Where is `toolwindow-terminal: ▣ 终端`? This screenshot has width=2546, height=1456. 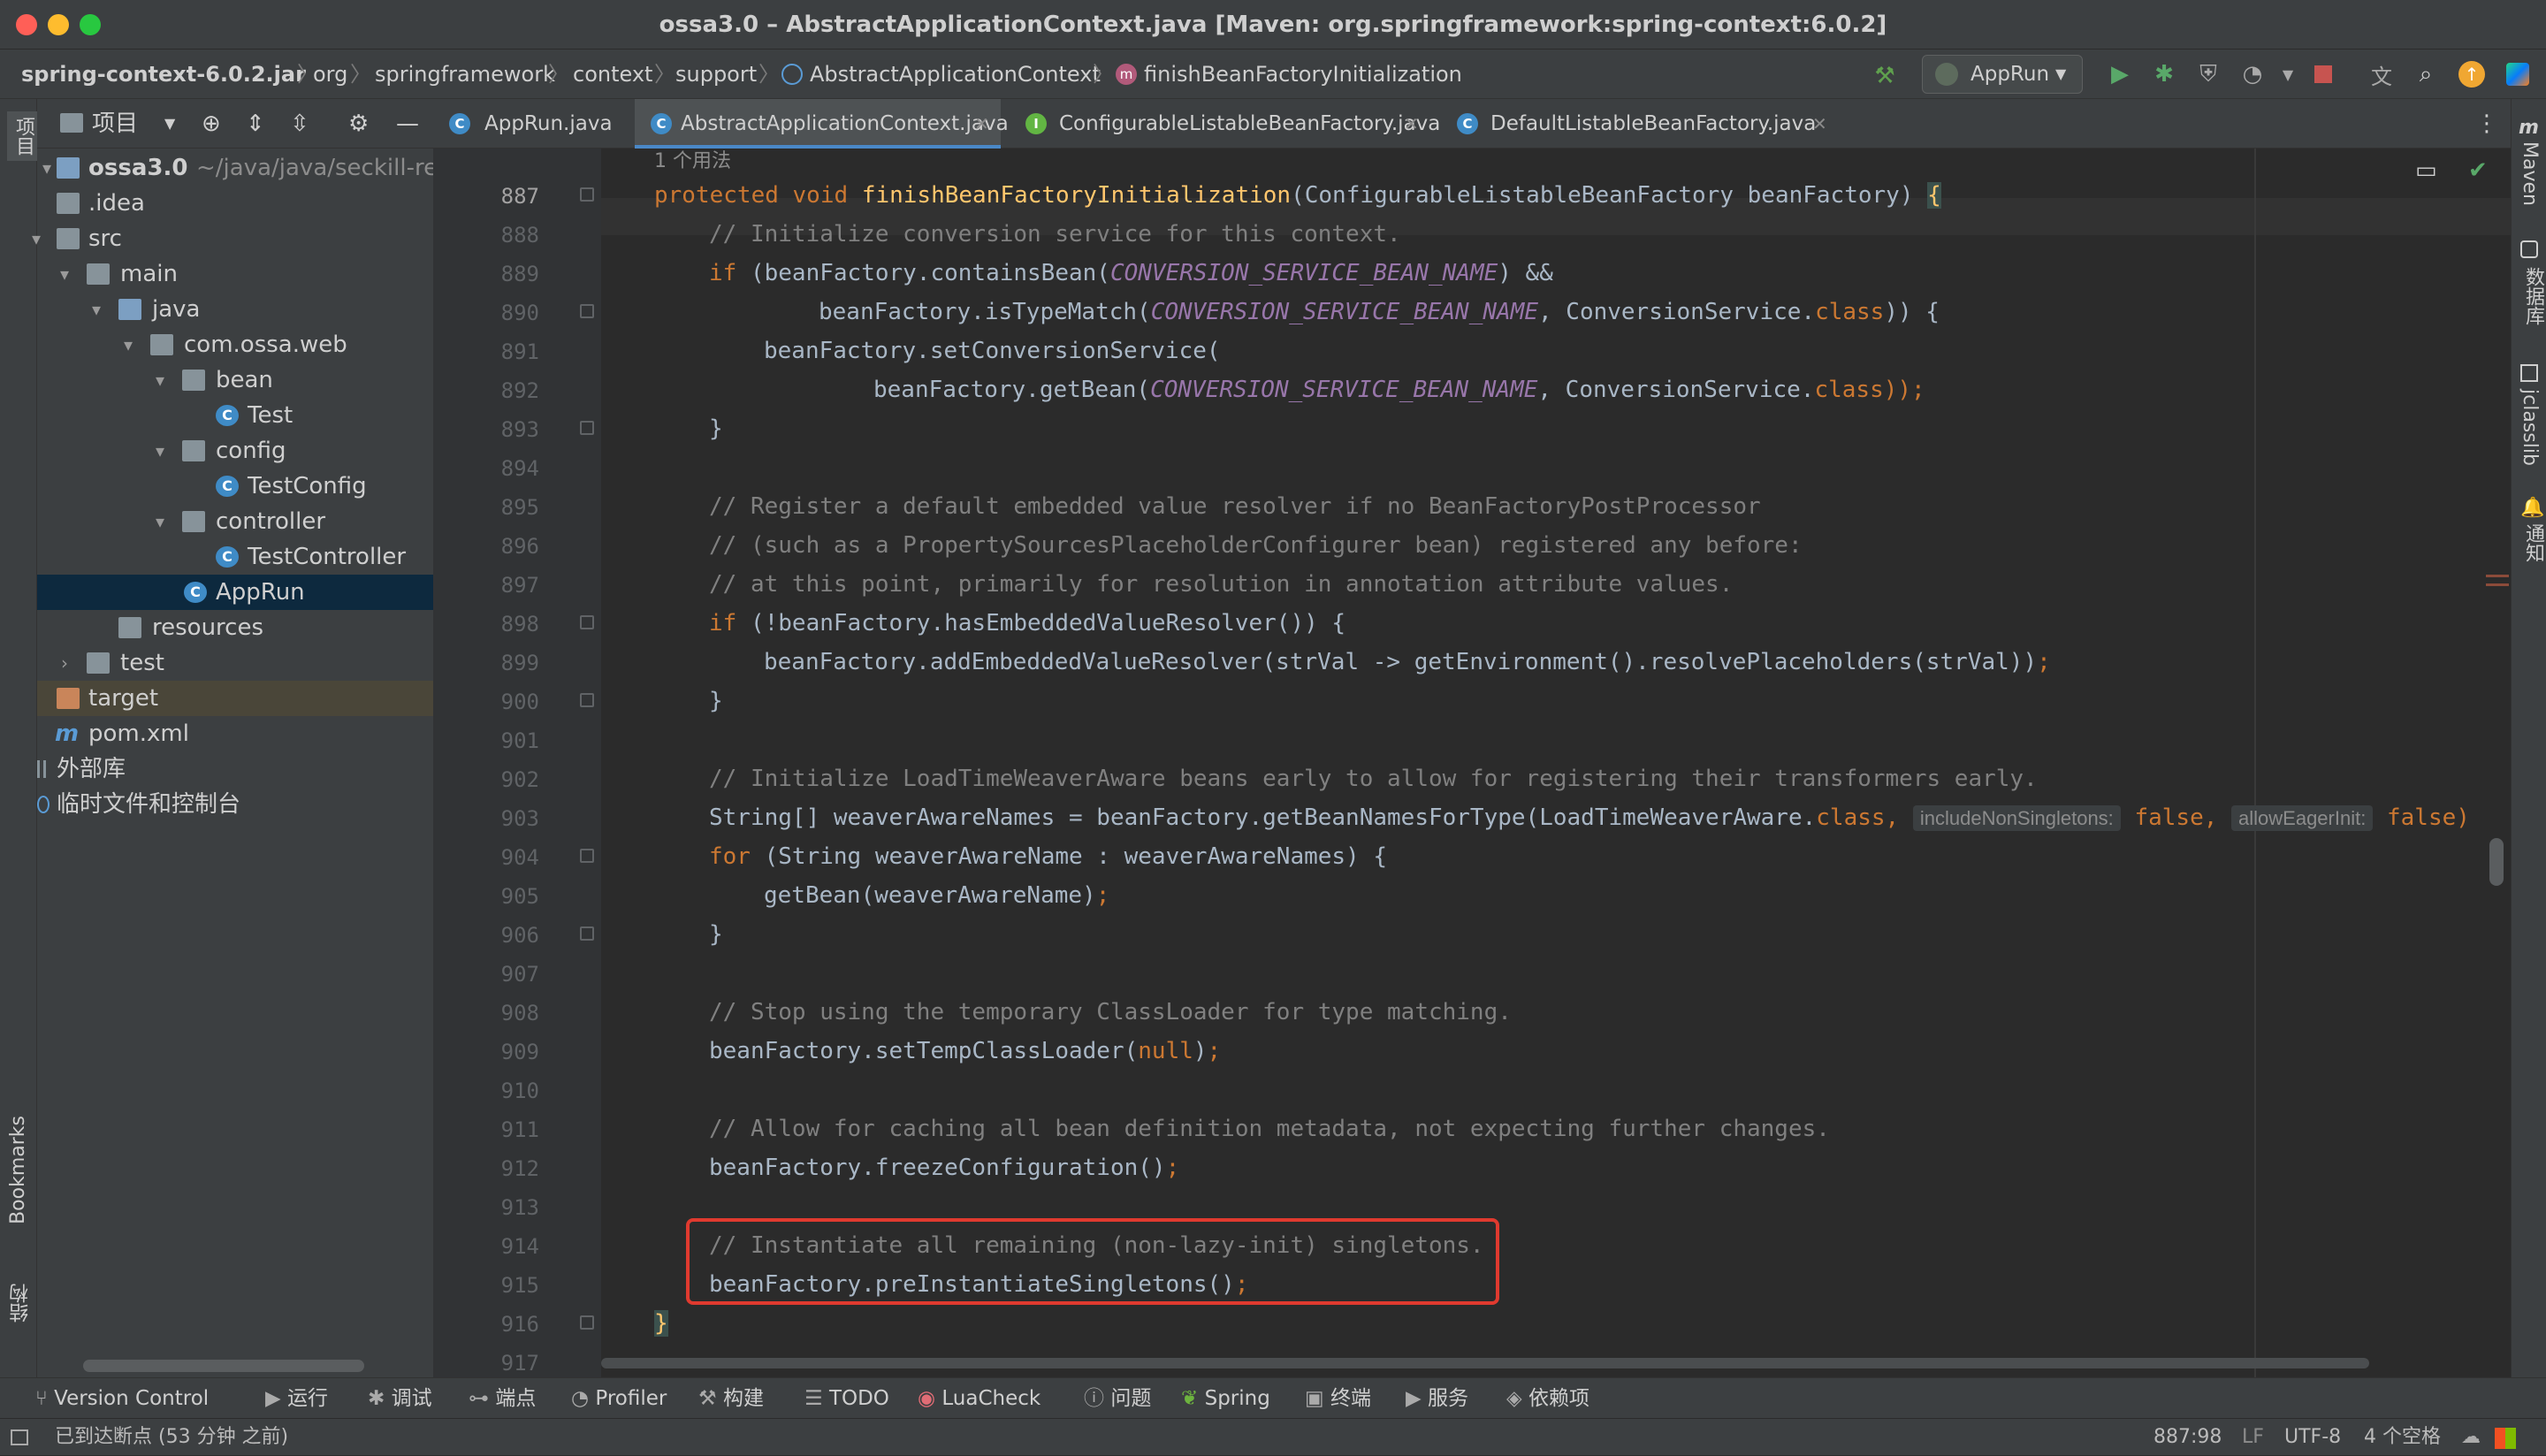
toolwindow-terminal: ▣ 终端 is located at coordinates (1338, 1398).